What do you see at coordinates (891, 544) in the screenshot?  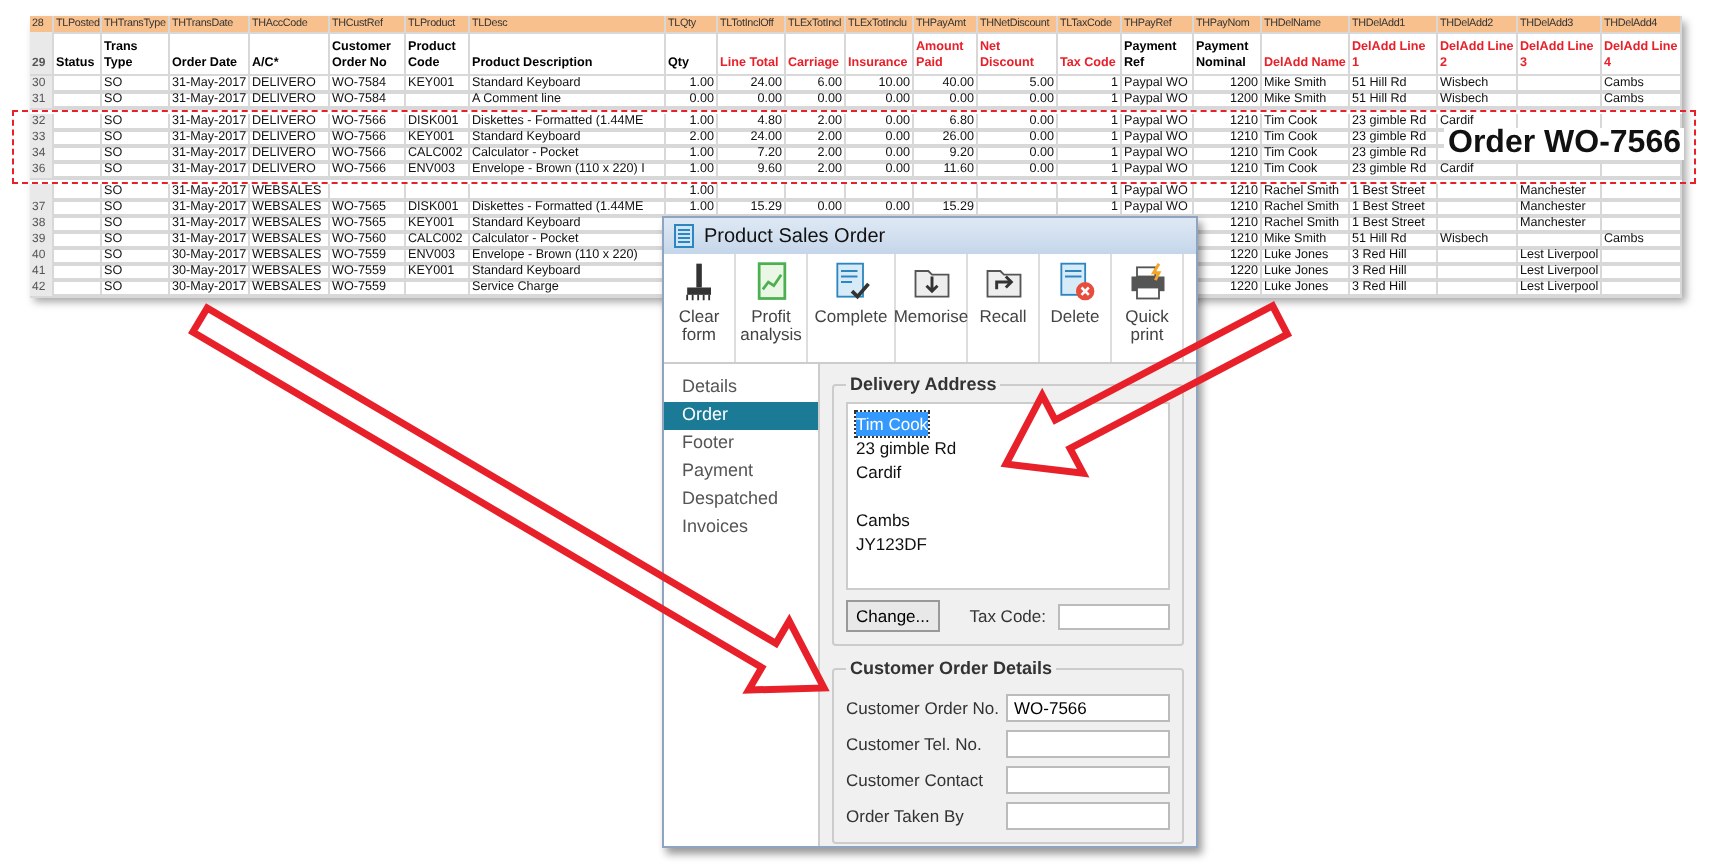 I see `address-line: JY123DF` at bounding box center [891, 544].